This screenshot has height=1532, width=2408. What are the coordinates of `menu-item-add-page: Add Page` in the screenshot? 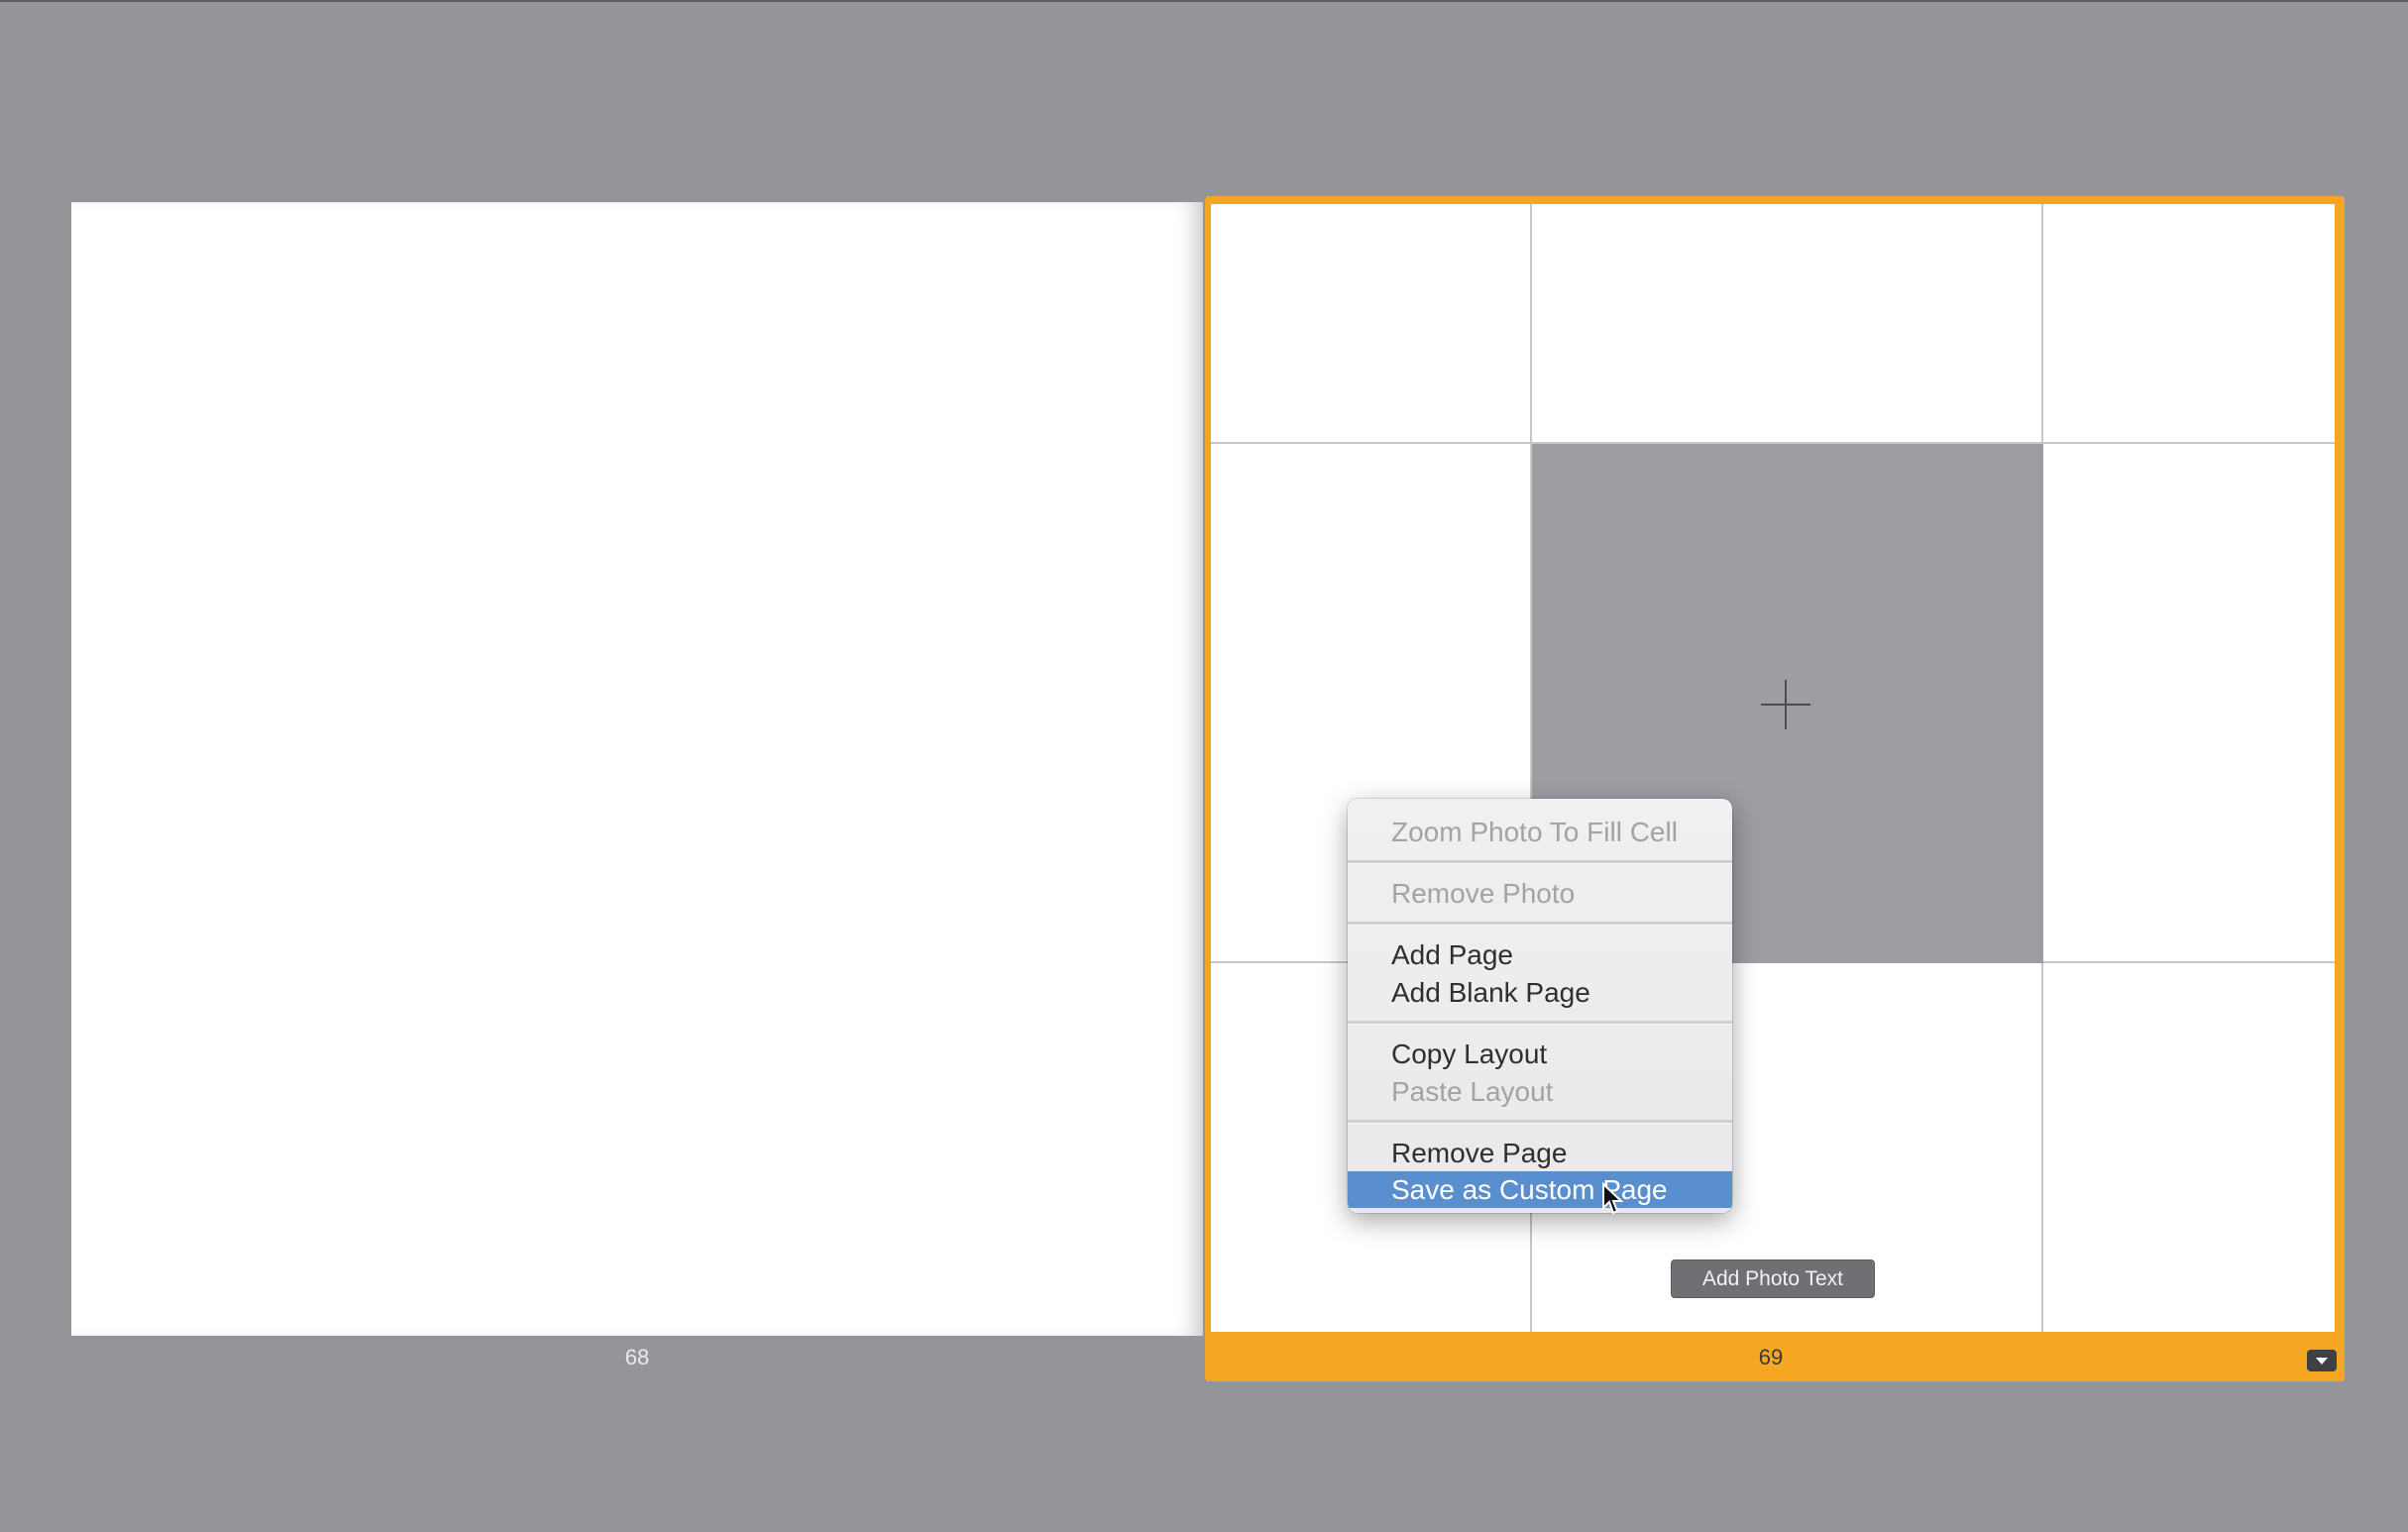 It's located at (1540, 954).